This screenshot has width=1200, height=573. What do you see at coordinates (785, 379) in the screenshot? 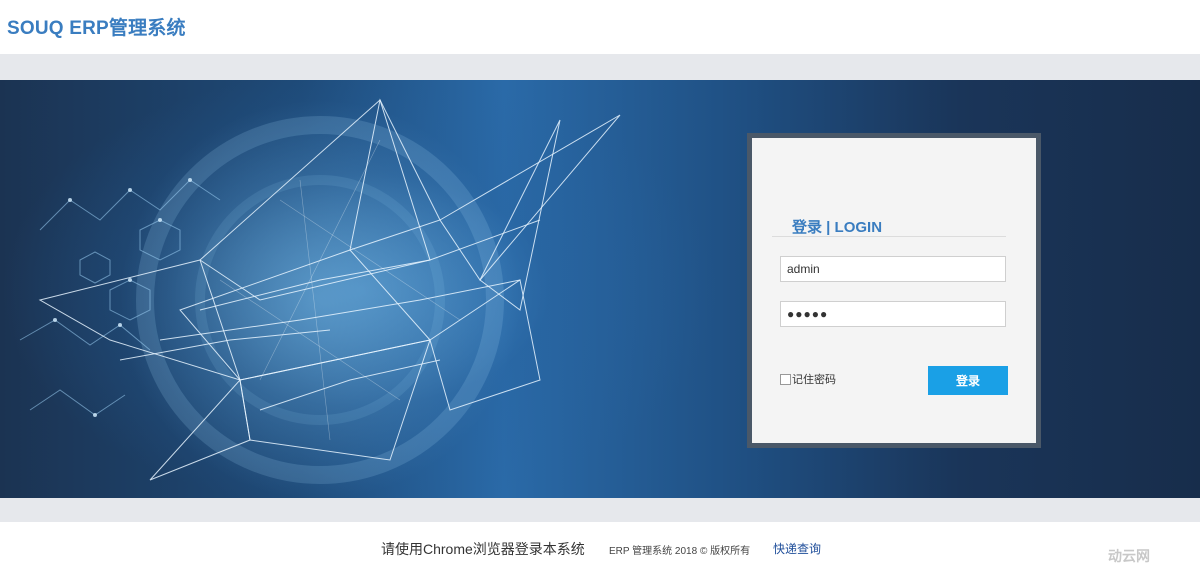
I see `remember-checkbox` at bounding box center [785, 379].